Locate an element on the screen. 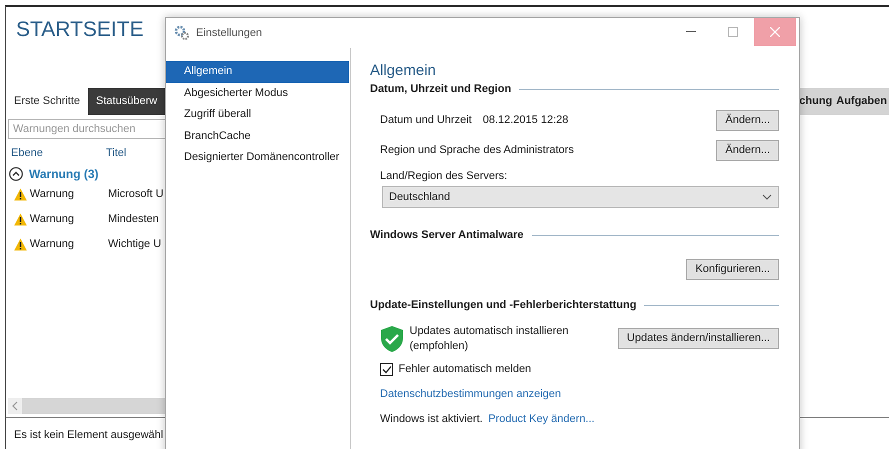 The width and height of the screenshot is (889, 449). column-header: Titel is located at coordinates (136, 153).